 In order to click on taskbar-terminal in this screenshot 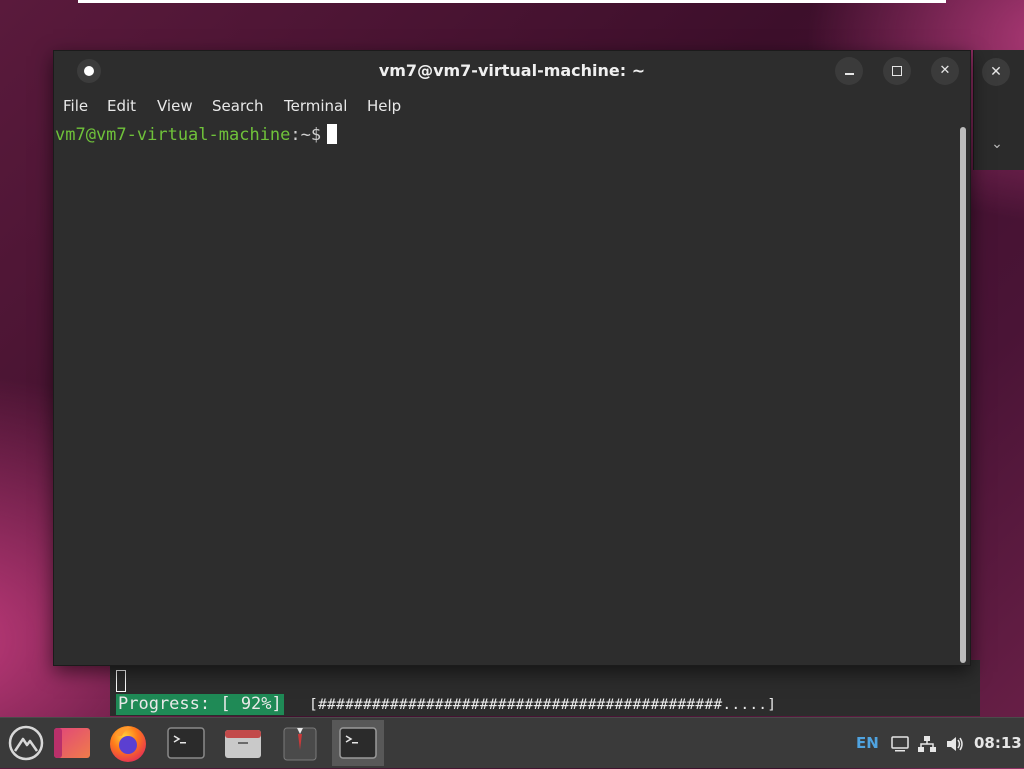, I will do `click(186, 743)`.